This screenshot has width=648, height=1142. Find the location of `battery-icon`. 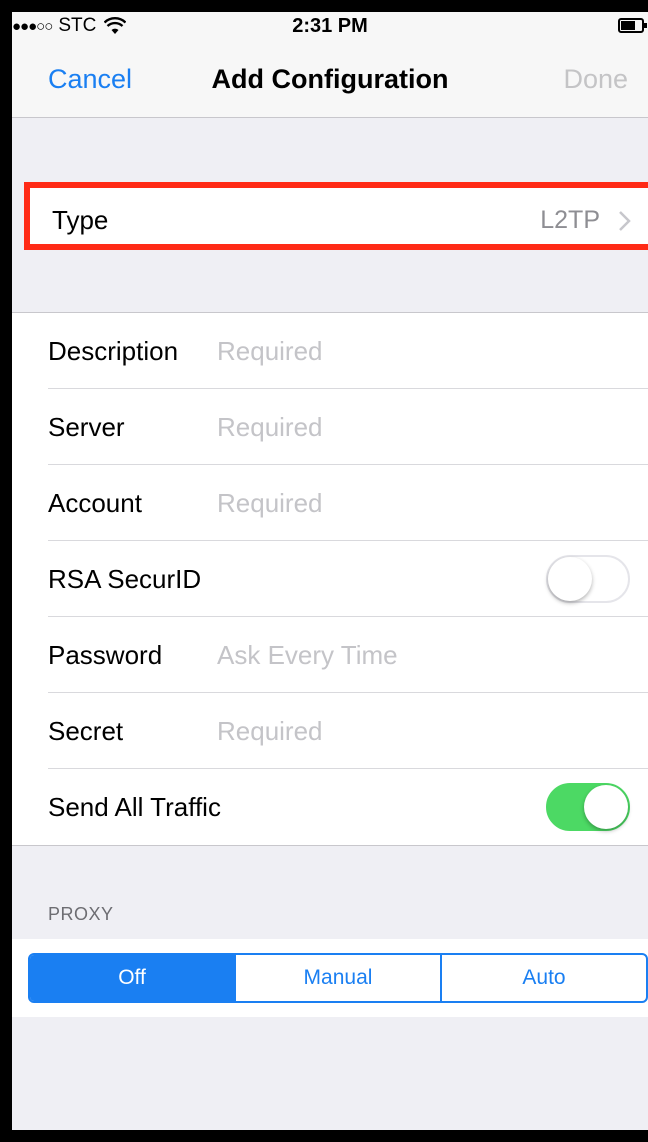

battery-icon is located at coordinates (632, 25).